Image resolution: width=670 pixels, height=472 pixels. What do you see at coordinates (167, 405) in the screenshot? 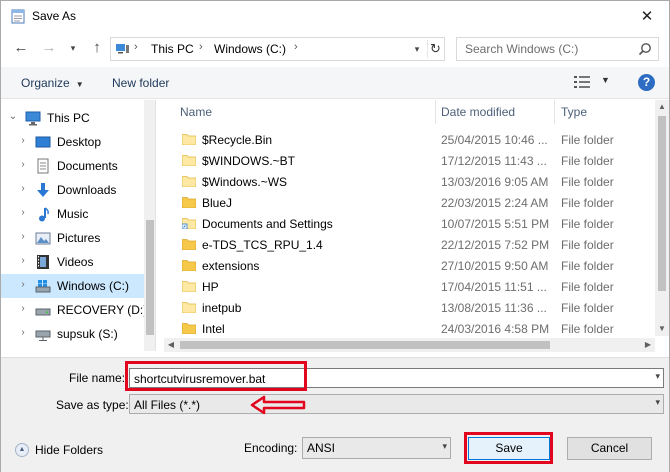
I see `save-as-type-value: All Files (*.*)` at bounding box center [167, 405].